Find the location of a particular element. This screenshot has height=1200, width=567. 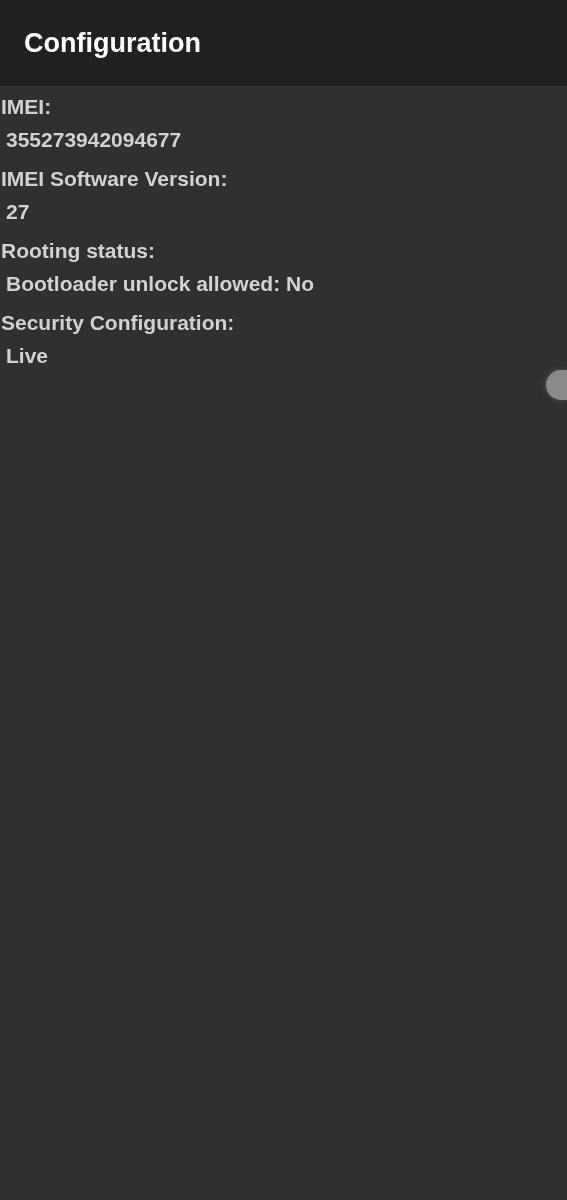

field-value: 355273942094677 is located at coordinates (93, 140).